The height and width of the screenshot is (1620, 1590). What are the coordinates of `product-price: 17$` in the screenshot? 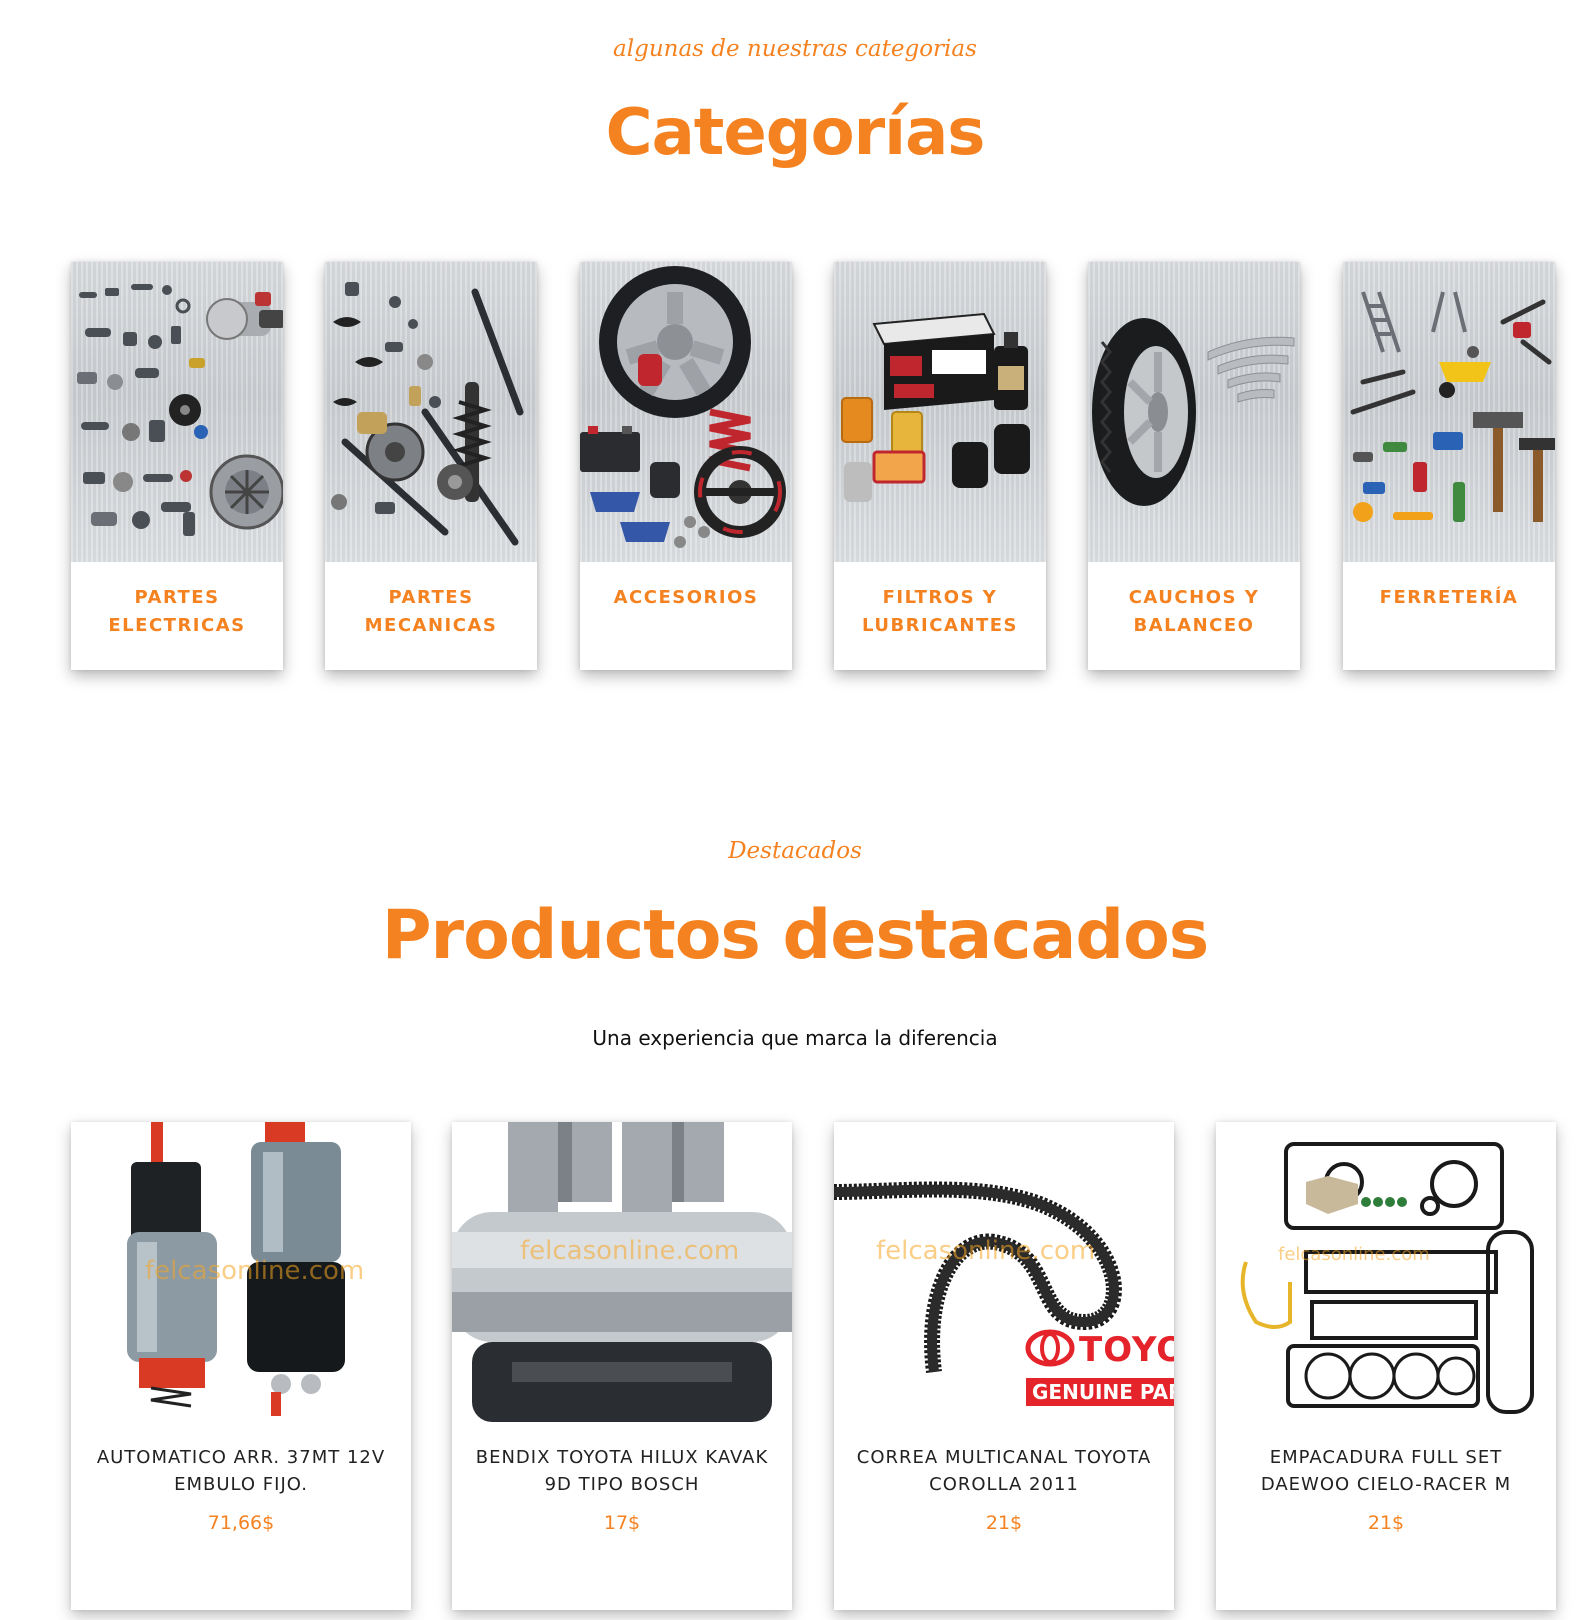 It's located at (622, 1523).